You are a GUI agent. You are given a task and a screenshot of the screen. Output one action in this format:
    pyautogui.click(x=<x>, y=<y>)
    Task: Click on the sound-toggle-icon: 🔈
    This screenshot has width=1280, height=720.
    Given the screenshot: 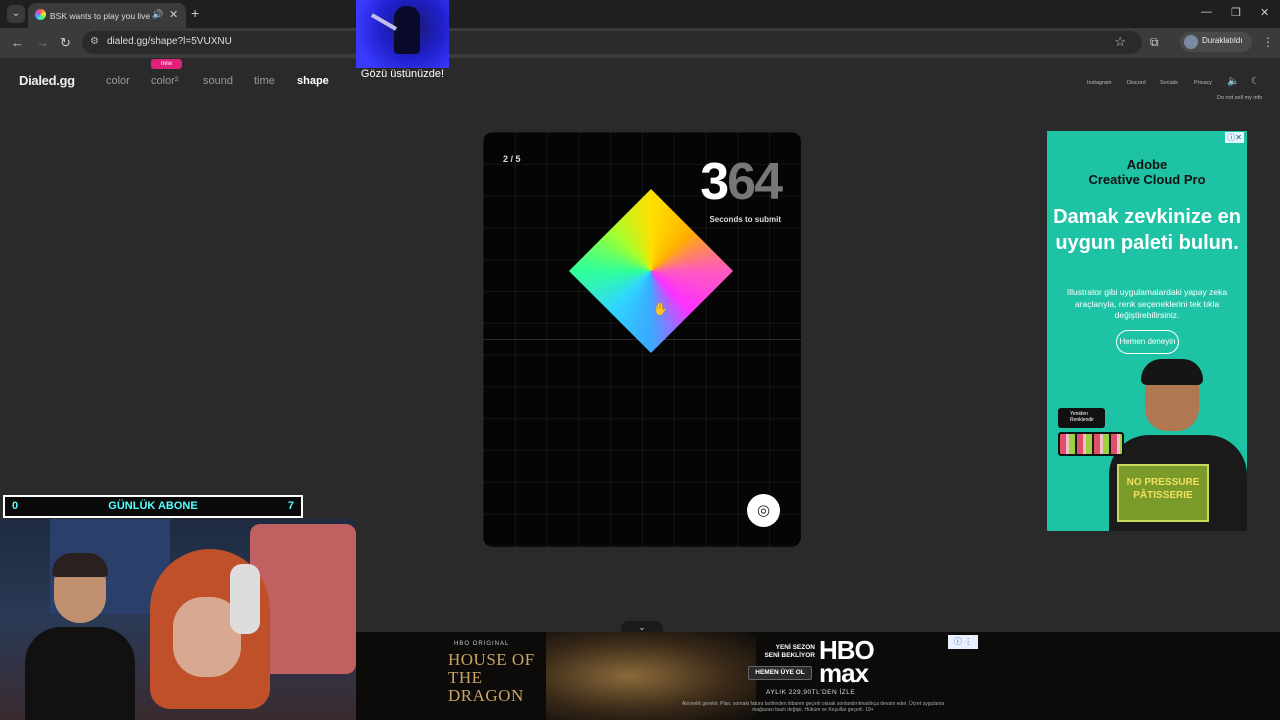 What is the action you would take?
    pyautogui.click(x=1233, y=81)
    